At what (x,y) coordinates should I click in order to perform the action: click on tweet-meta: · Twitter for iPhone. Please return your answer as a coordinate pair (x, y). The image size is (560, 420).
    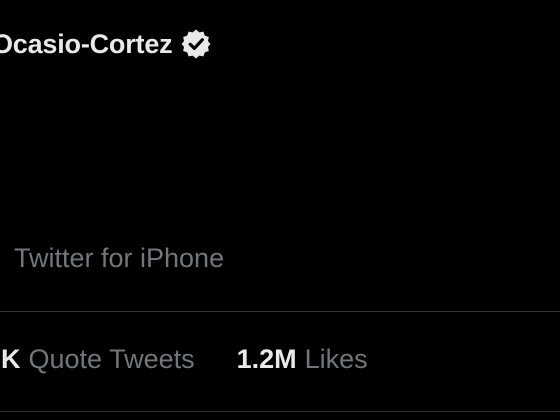
    Looking at the image, I should click on (112, 258).